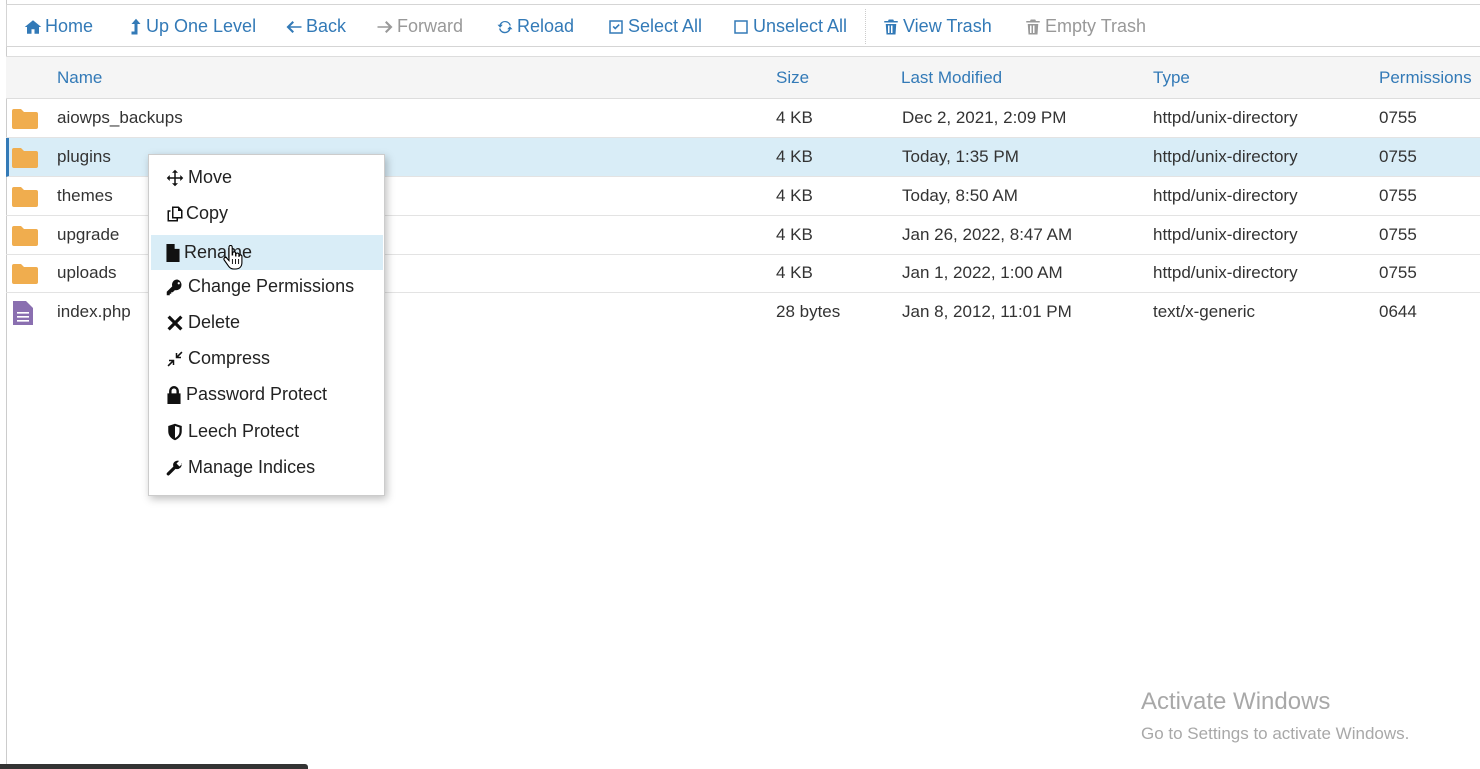 The width and height of the screenshot is (1480, 769). I want to click on unselect-all-label: Unselect All, so click(800, 26).